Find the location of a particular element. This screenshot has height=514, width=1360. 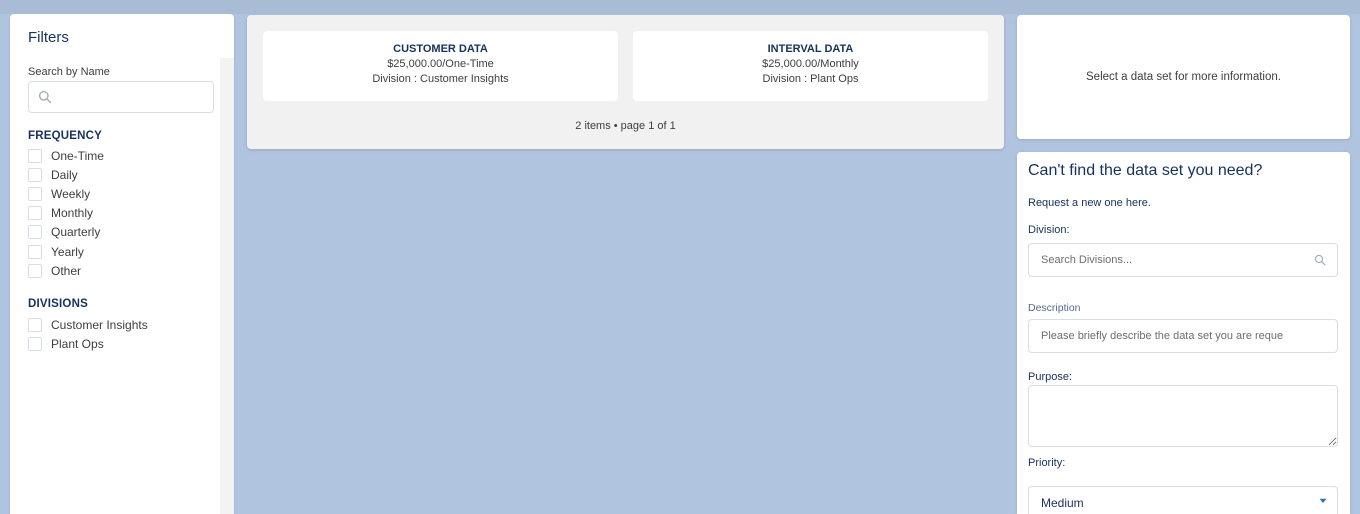

top-strip is located at coordinates (680, 7).